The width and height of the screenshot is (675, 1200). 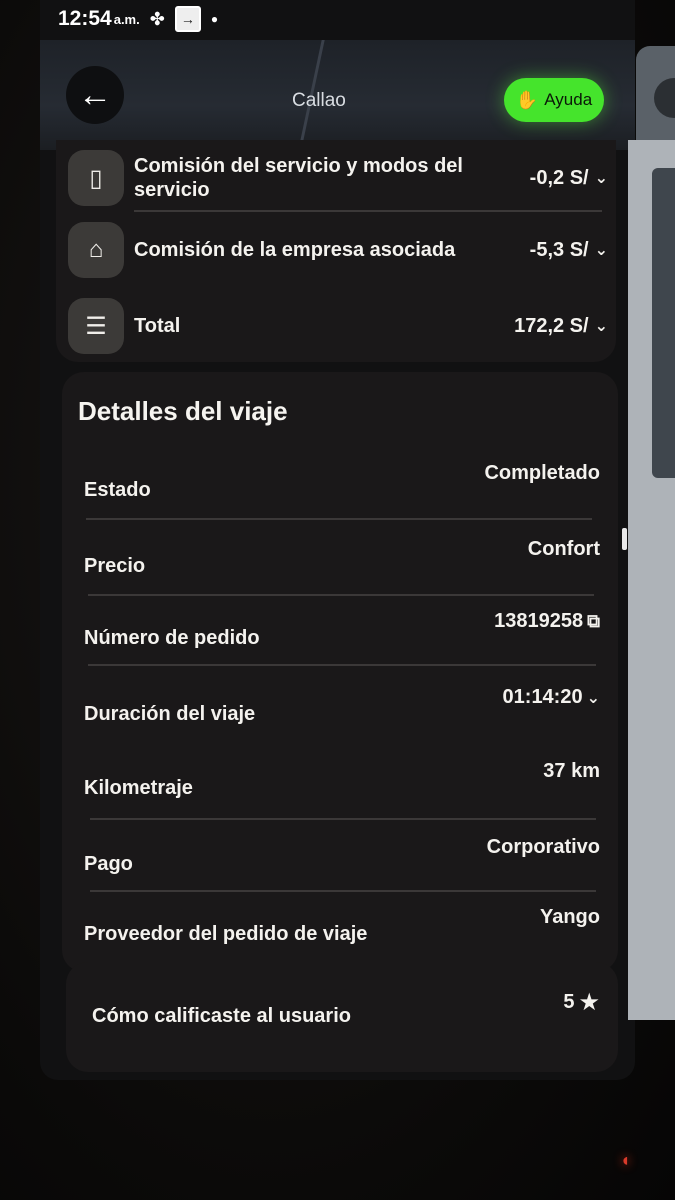 I want to click on fee-value: -0,2 S/ ⌄, so click(x=569, y=178).